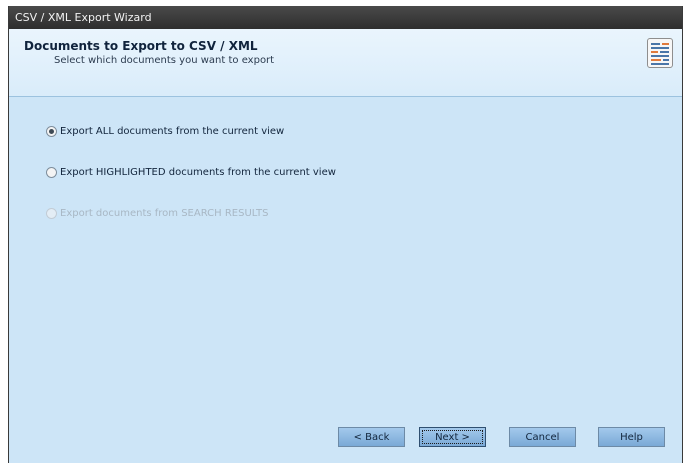 This screenshot has width=683, height=463. I want to click on page-title: Documents to Export to CSV / XML, so click(141, 46).